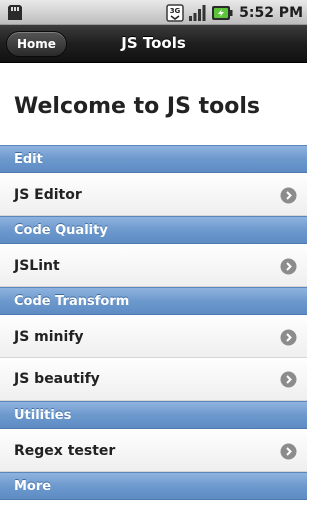 This screenshot has width=320, height=512. Describe the element at coordinates (153, 265) in the screenshot. I see `list-item-jslint: JSLint` at that location.